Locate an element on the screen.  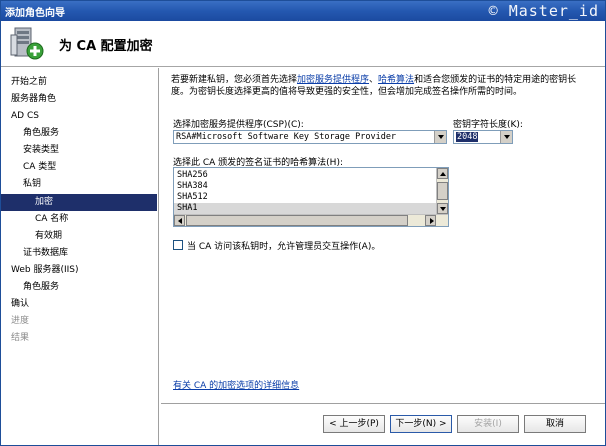
nav-step-private-key: 私钥 is located at coordinates (32, 184).